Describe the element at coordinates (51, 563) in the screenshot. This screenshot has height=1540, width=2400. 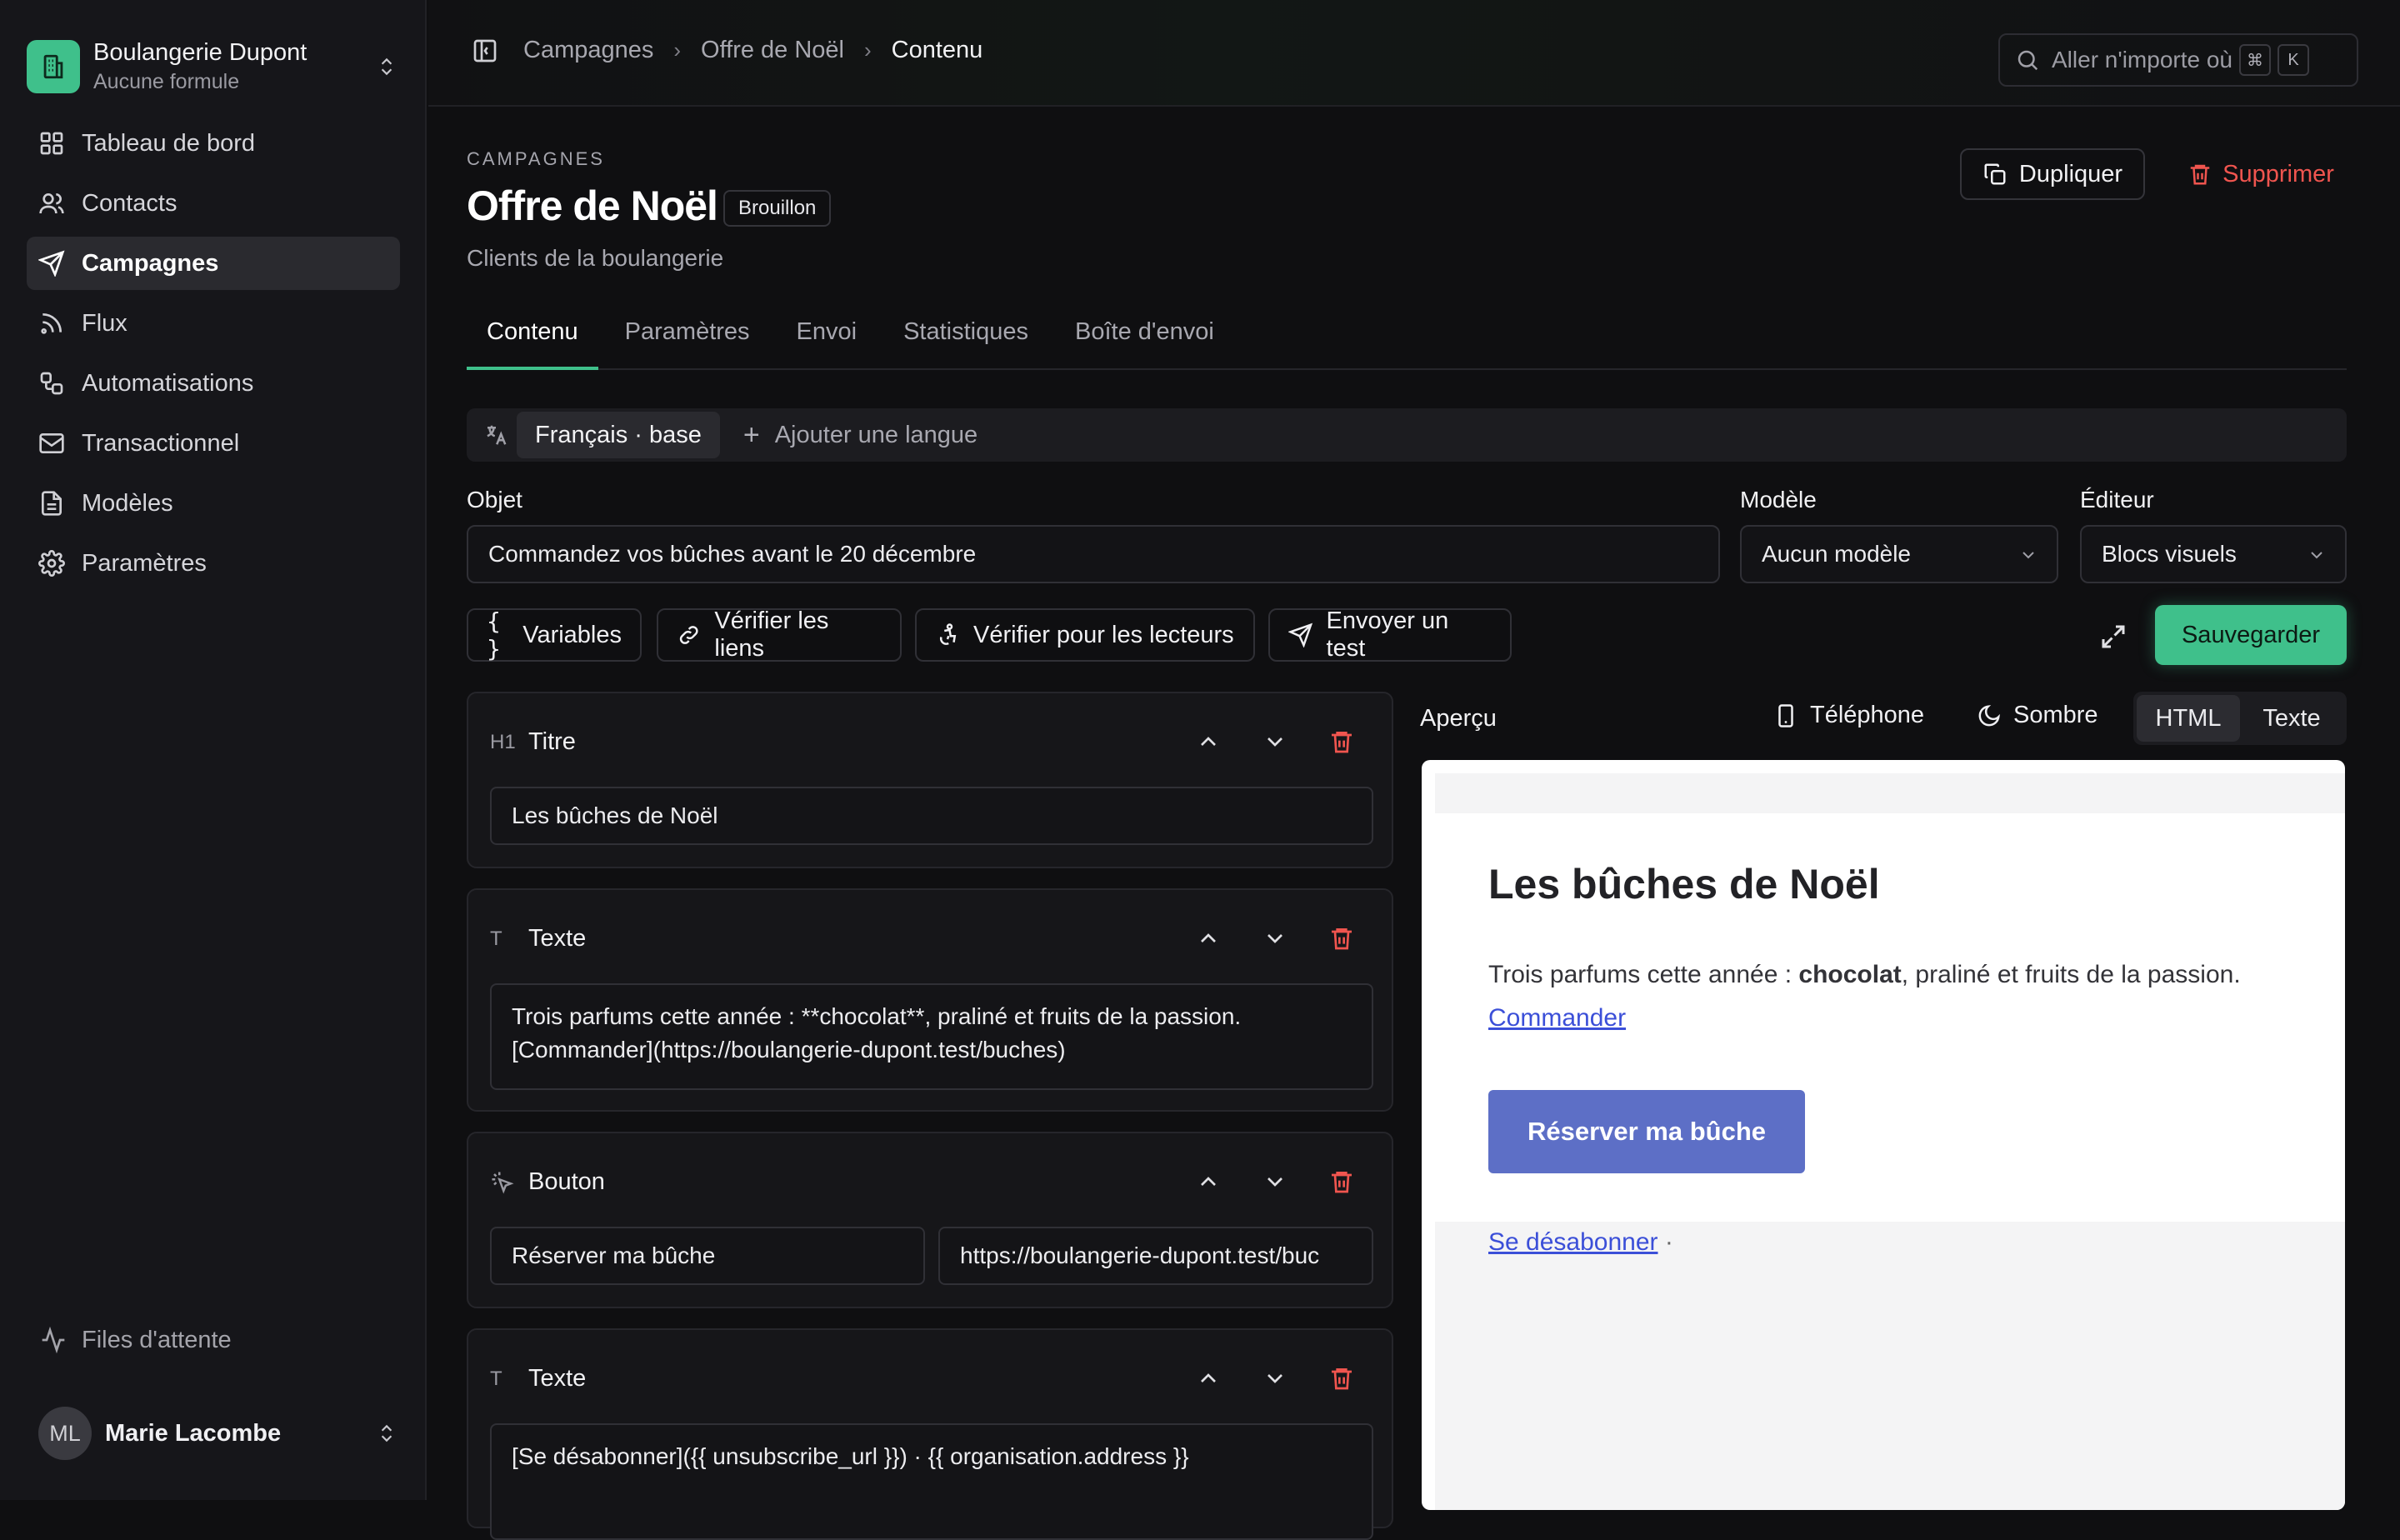
I see `gear-icon` at that location.